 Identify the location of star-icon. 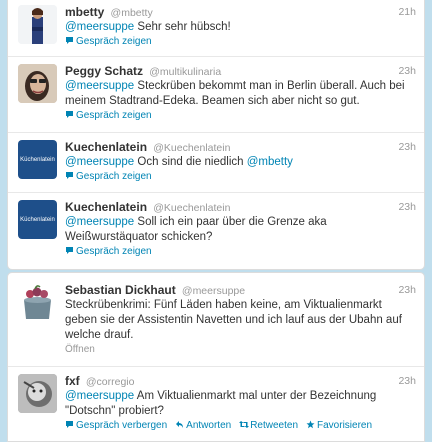
(310, 424).